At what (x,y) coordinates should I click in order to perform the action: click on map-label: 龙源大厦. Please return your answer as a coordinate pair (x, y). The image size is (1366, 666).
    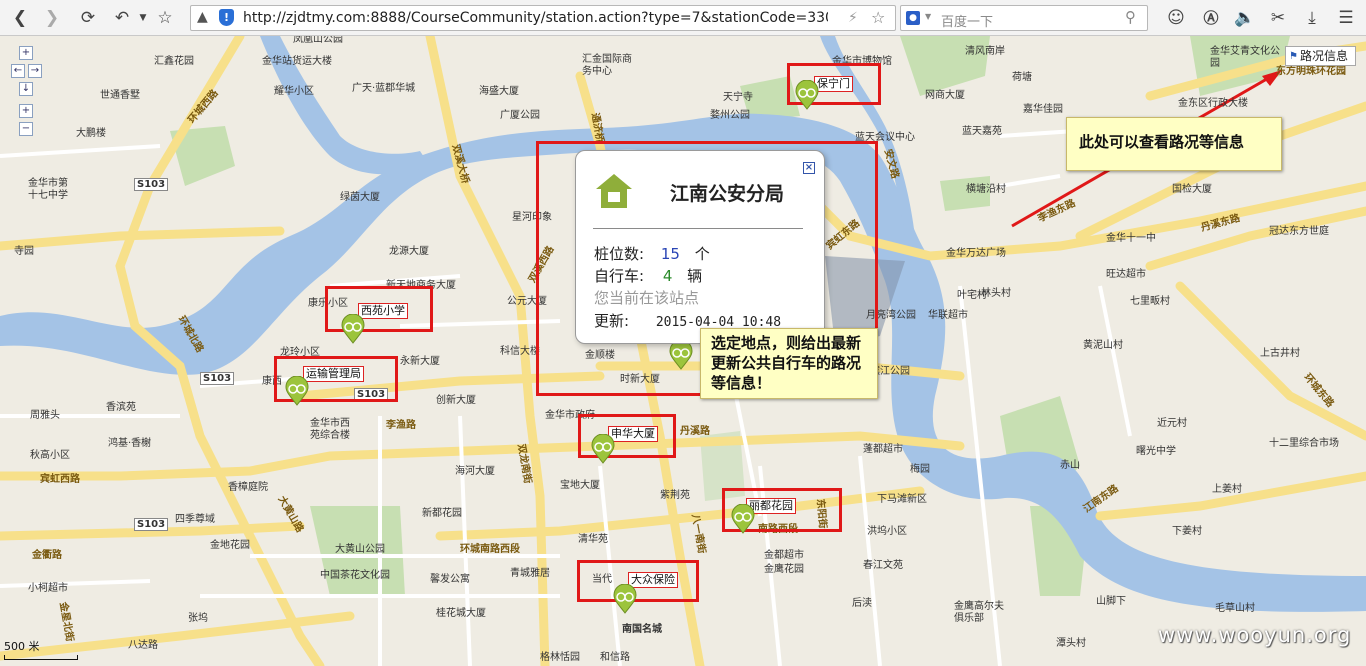
    Looking at the image, I should click on (409, 251).